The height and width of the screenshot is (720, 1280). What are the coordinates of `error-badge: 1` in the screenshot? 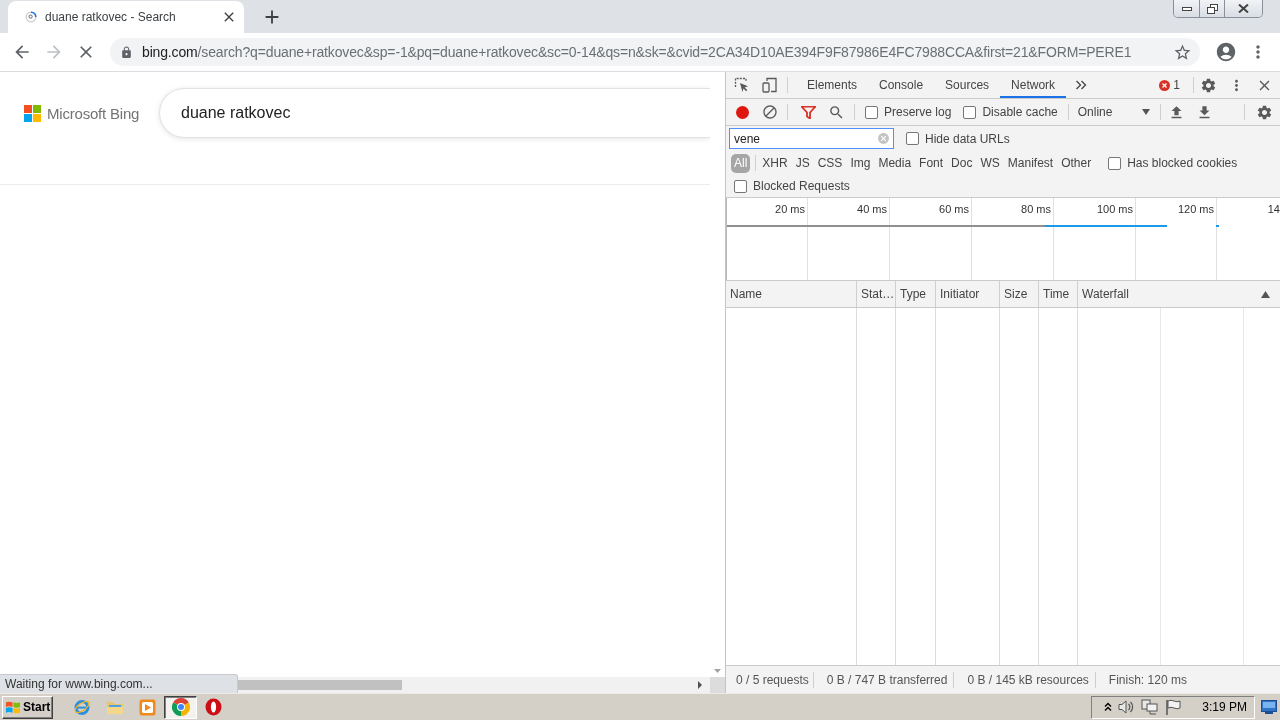 It's located at (1169, 85).